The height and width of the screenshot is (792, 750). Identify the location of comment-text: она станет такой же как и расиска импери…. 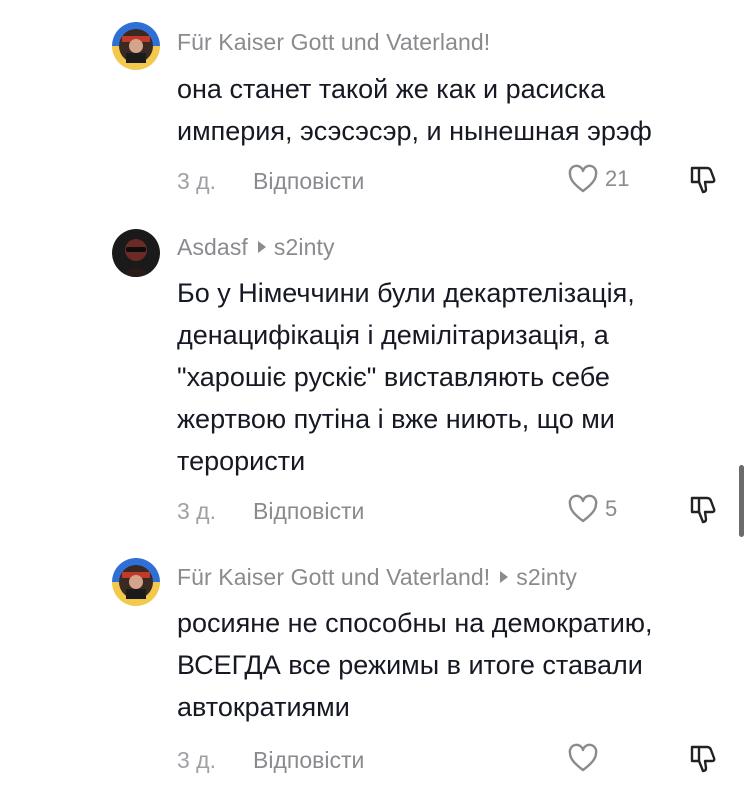
(449, 110).